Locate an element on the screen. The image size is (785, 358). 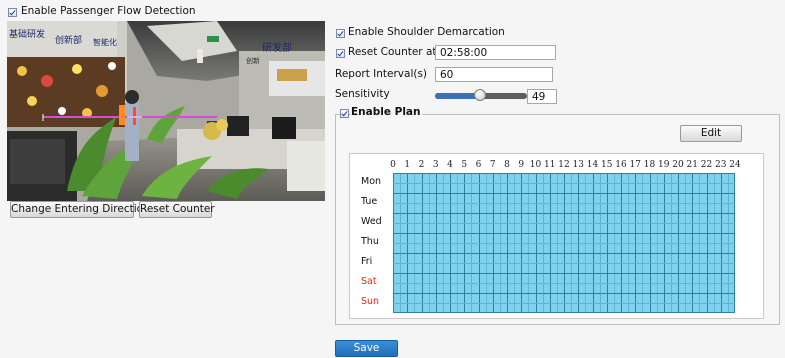
sensitivity-slider-thumb is located at coordinates (480, 95).